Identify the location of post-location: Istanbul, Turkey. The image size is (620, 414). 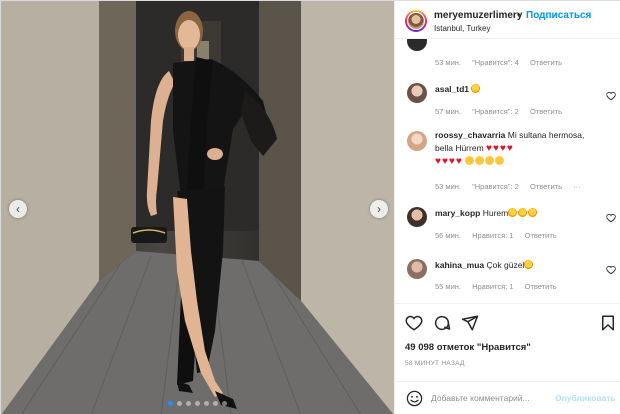
(462, 28).